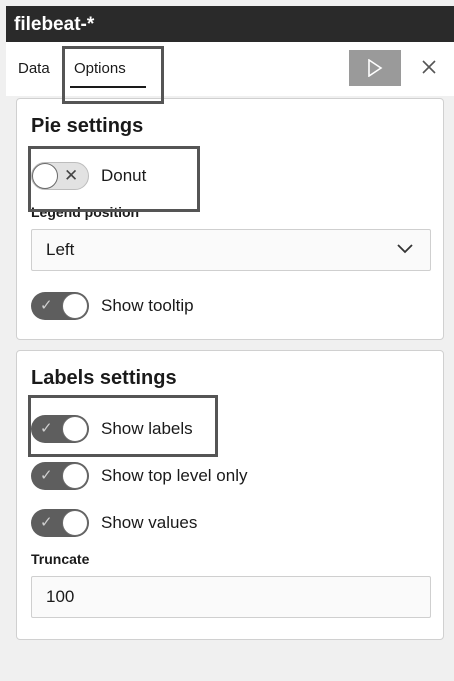  Describe the element at coordinates (104, 378) in the screenshot. I see `labels-settings-title: Labels settings` at that location.